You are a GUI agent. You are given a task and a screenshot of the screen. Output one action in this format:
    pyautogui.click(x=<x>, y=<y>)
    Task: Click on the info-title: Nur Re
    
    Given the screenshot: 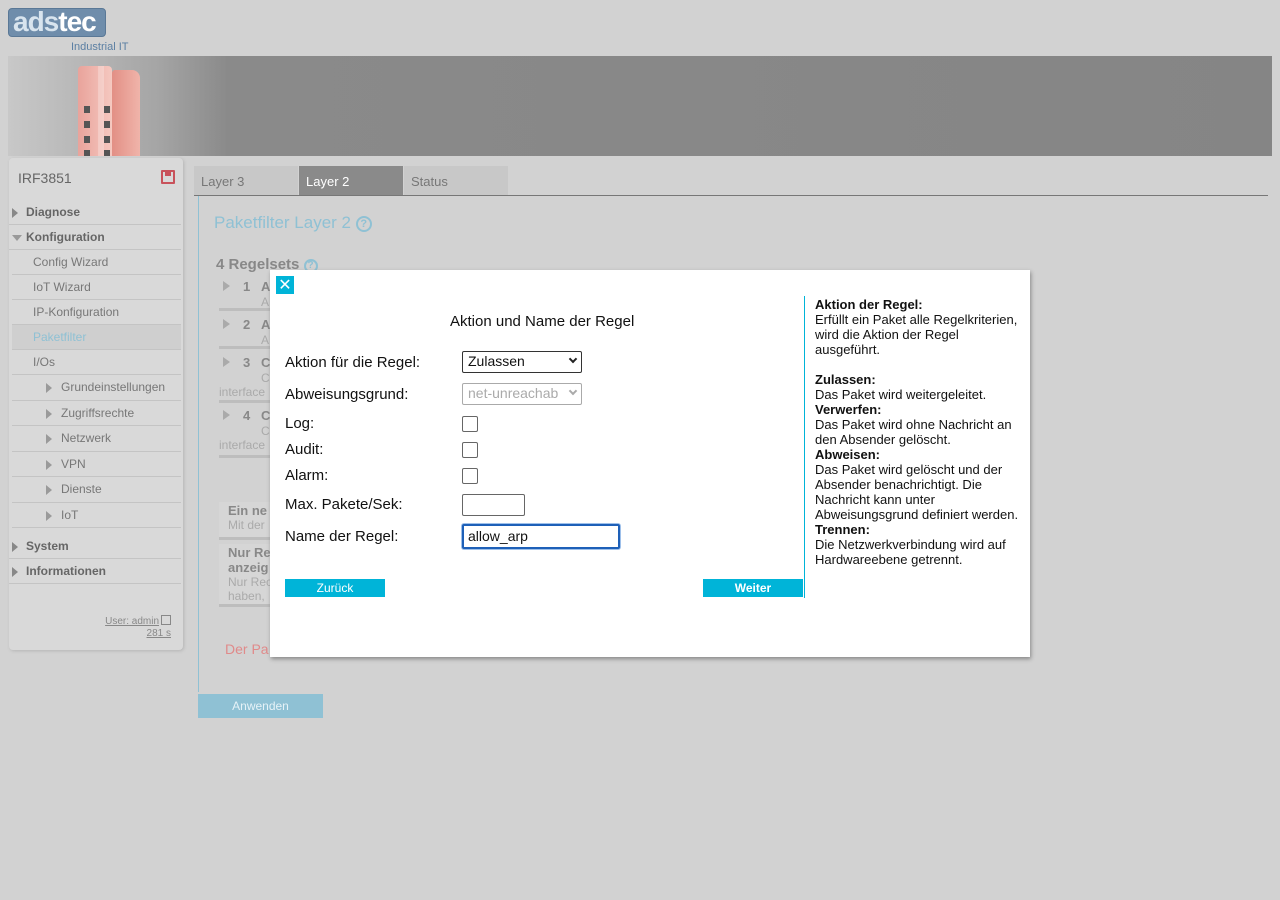 What is the action you would take?
    pyautogui.click(x=249, y=552)
    